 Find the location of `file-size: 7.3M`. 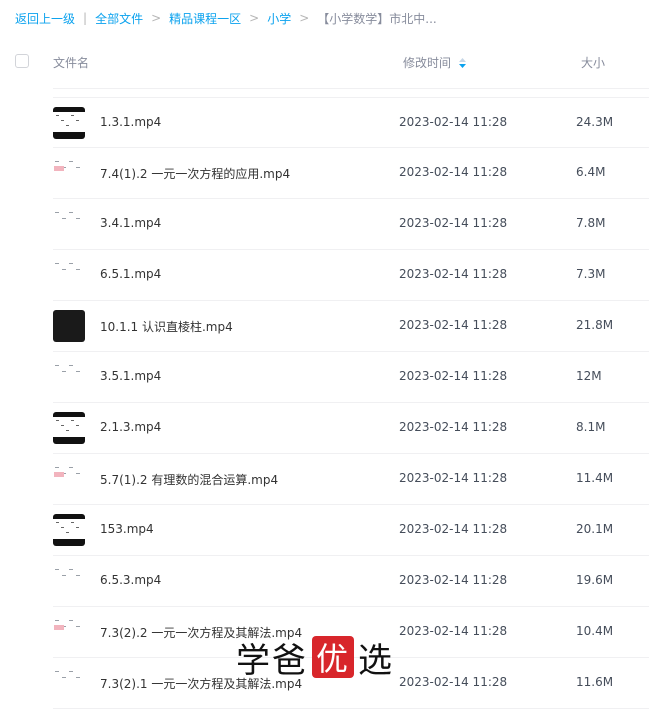

file-size: 7.3M is located at coordinates (591, 274).